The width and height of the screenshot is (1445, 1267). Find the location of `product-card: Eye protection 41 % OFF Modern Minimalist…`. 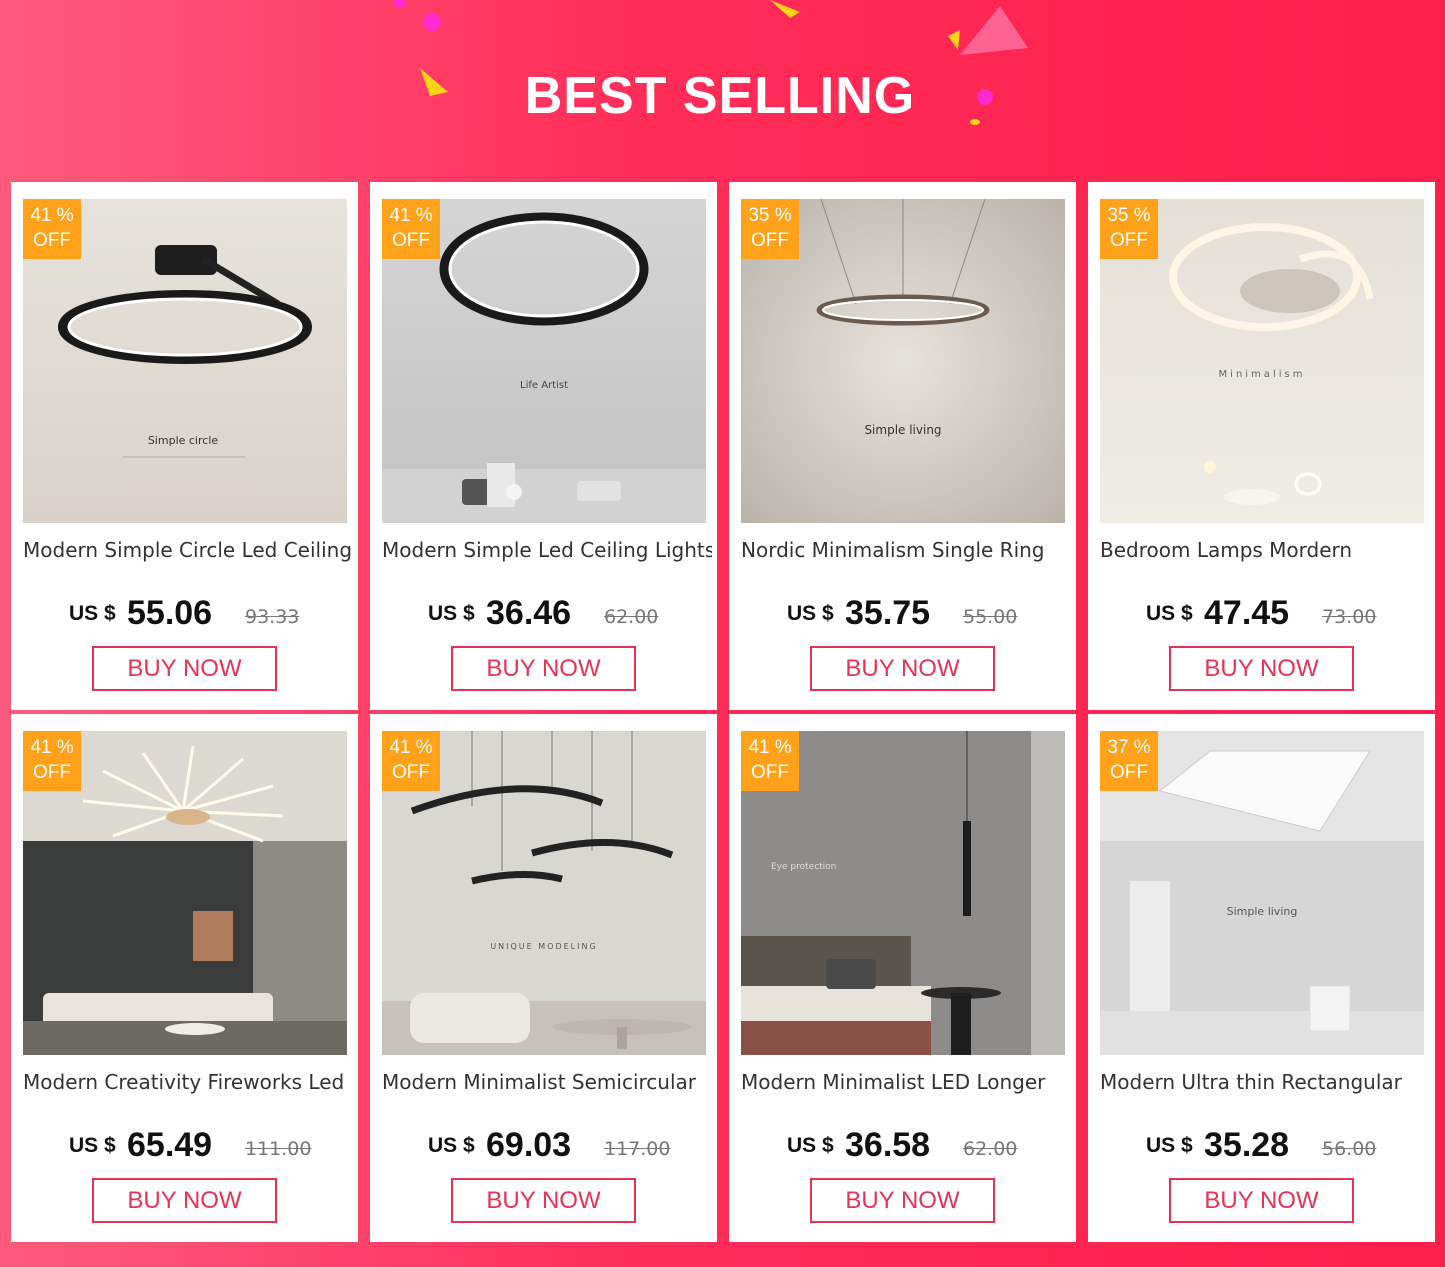

product-card: Eye protection 41 % OFF Modern Minimalist… is located at coordinates (902, 978).